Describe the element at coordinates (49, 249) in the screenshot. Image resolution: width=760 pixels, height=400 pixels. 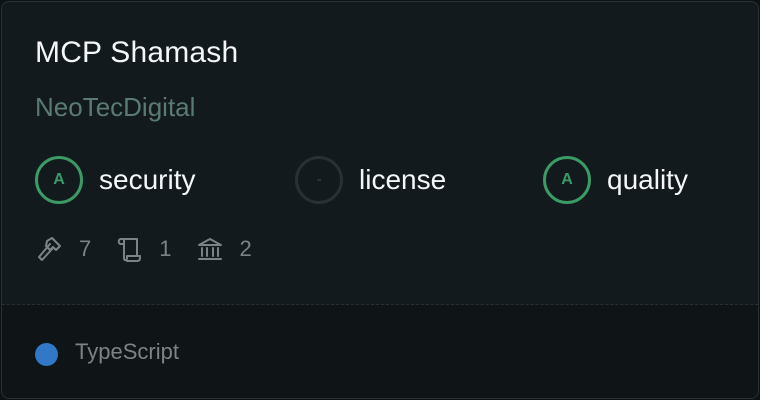
I see `hammer-icon` at that location.